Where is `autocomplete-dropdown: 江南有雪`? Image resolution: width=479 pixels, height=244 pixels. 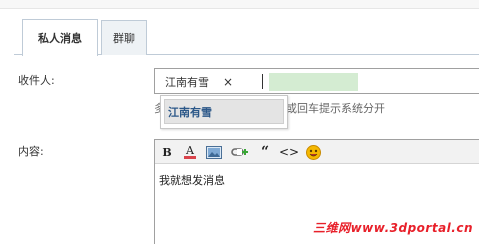
autocomplete-dropdown: 江南有雪 is located at coordinates (224, 112).